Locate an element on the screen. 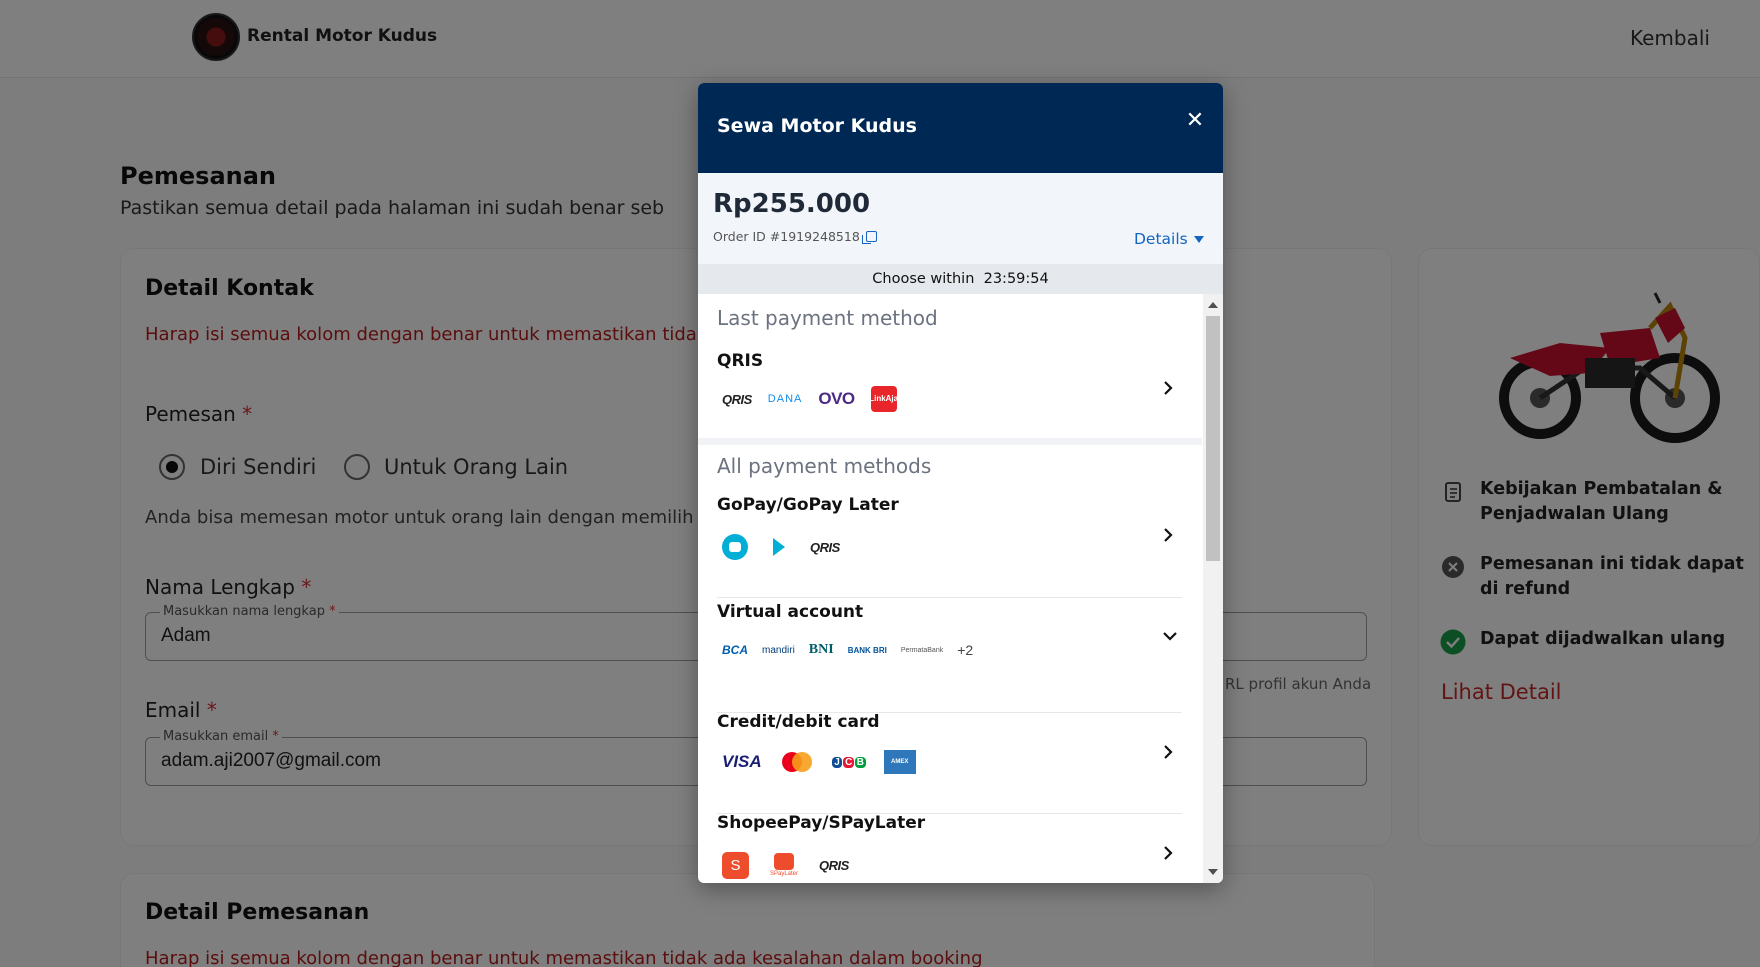 This screenshot has height=967, width=1760. bni-logo: BNI is located at coordinates (821, 649).